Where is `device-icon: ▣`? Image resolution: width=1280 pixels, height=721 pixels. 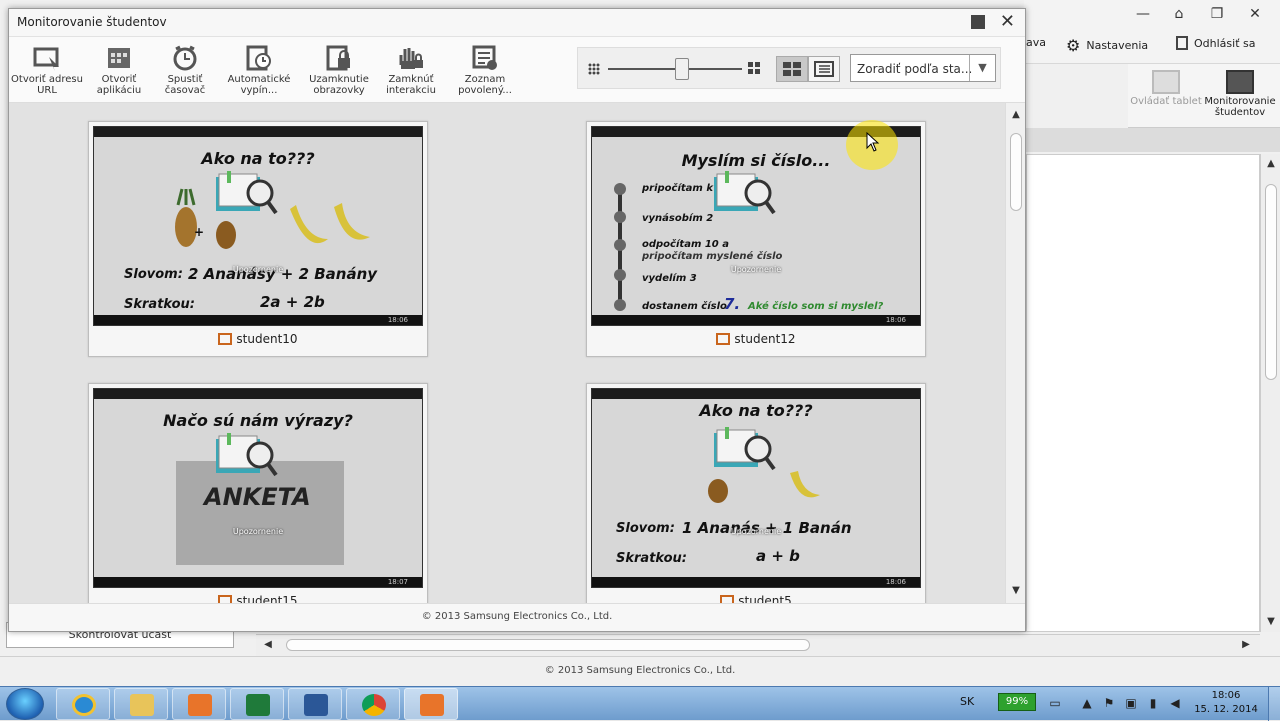
device-icon: ▣ is located at coordinates (1131, 703).